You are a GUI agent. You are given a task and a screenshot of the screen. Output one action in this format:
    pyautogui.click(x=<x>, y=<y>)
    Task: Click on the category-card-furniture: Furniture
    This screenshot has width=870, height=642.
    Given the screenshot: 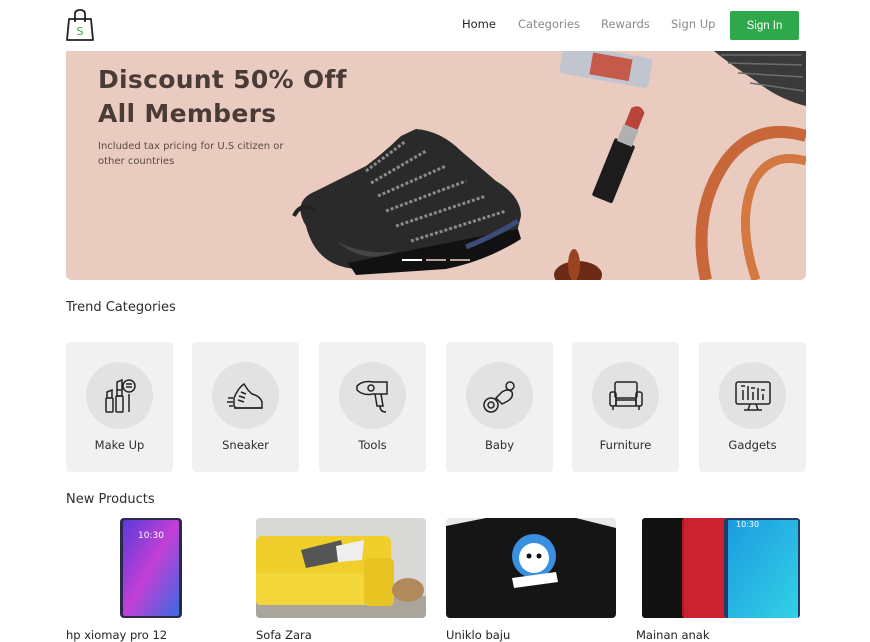 What is the action you would take?
    pyautogui.click(x=625, y=407)
    